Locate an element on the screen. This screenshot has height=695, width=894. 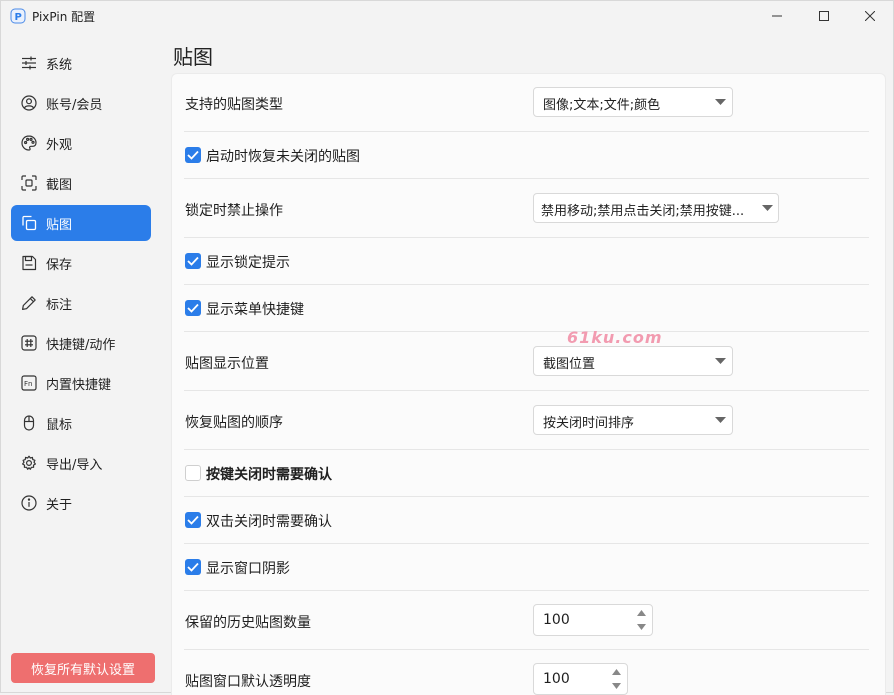
close-icon is located at coordinates (870, 16).